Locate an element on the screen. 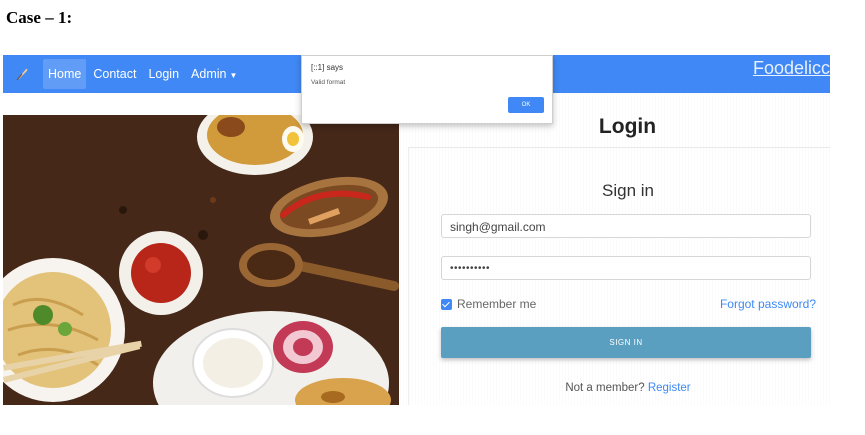 This screenshot has height=435, width=865. nav-link-contact: Contact is located at coordinates (114, 74).